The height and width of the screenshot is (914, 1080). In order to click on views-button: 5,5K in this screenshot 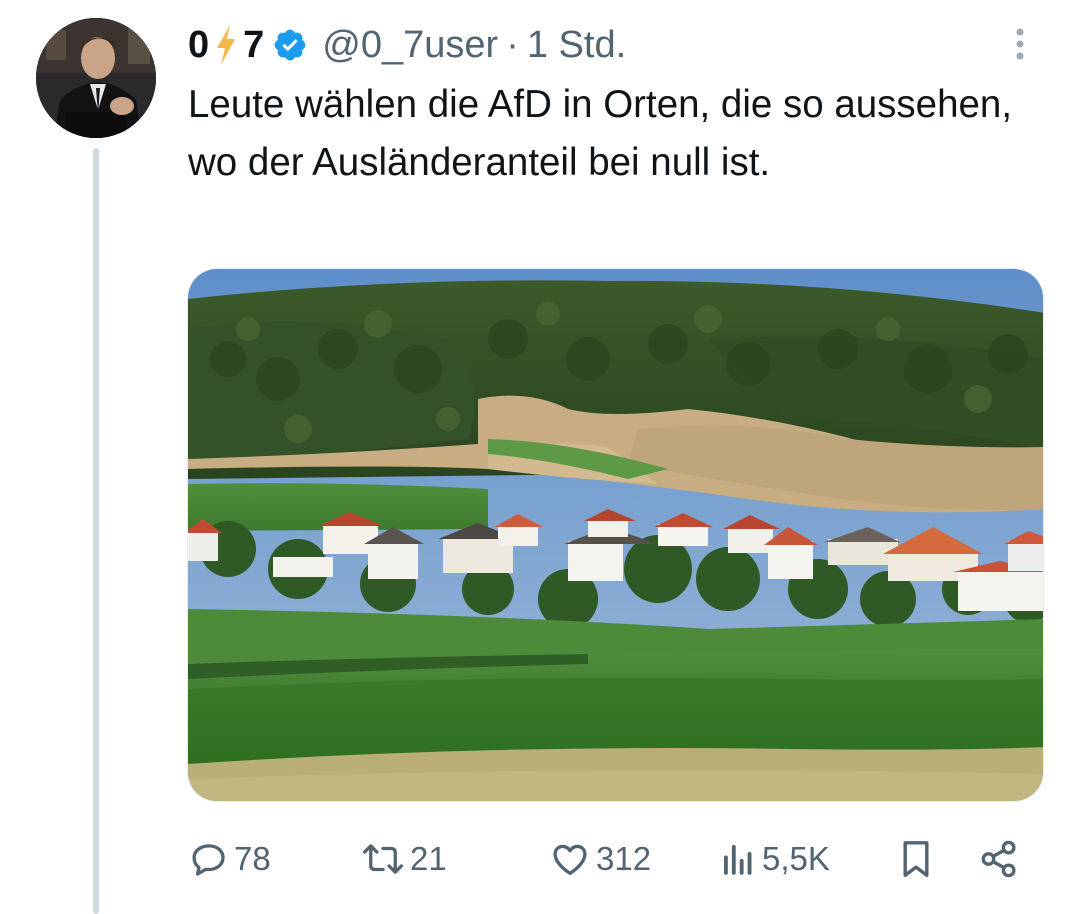, I will do `click(774, 859)`.